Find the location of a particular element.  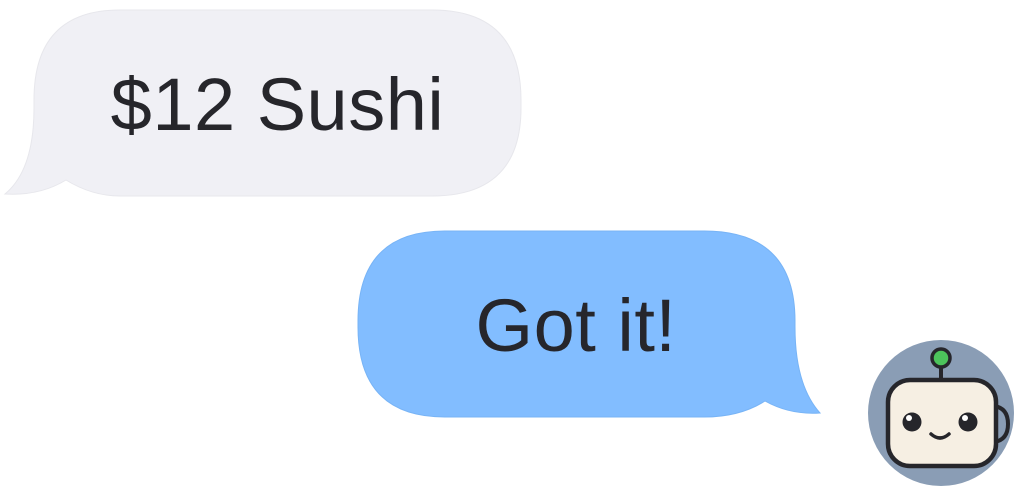

robot-face-icon is located at coordinates (941, 413).